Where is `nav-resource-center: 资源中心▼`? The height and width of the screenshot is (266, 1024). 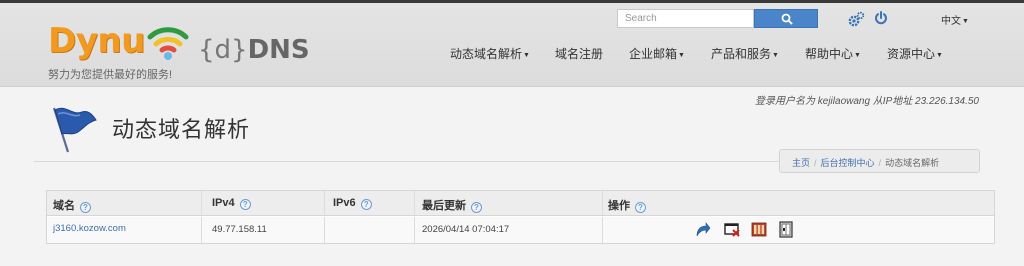
nav-resource-center: 资源中心▼ is located at coordinates (915, 53).